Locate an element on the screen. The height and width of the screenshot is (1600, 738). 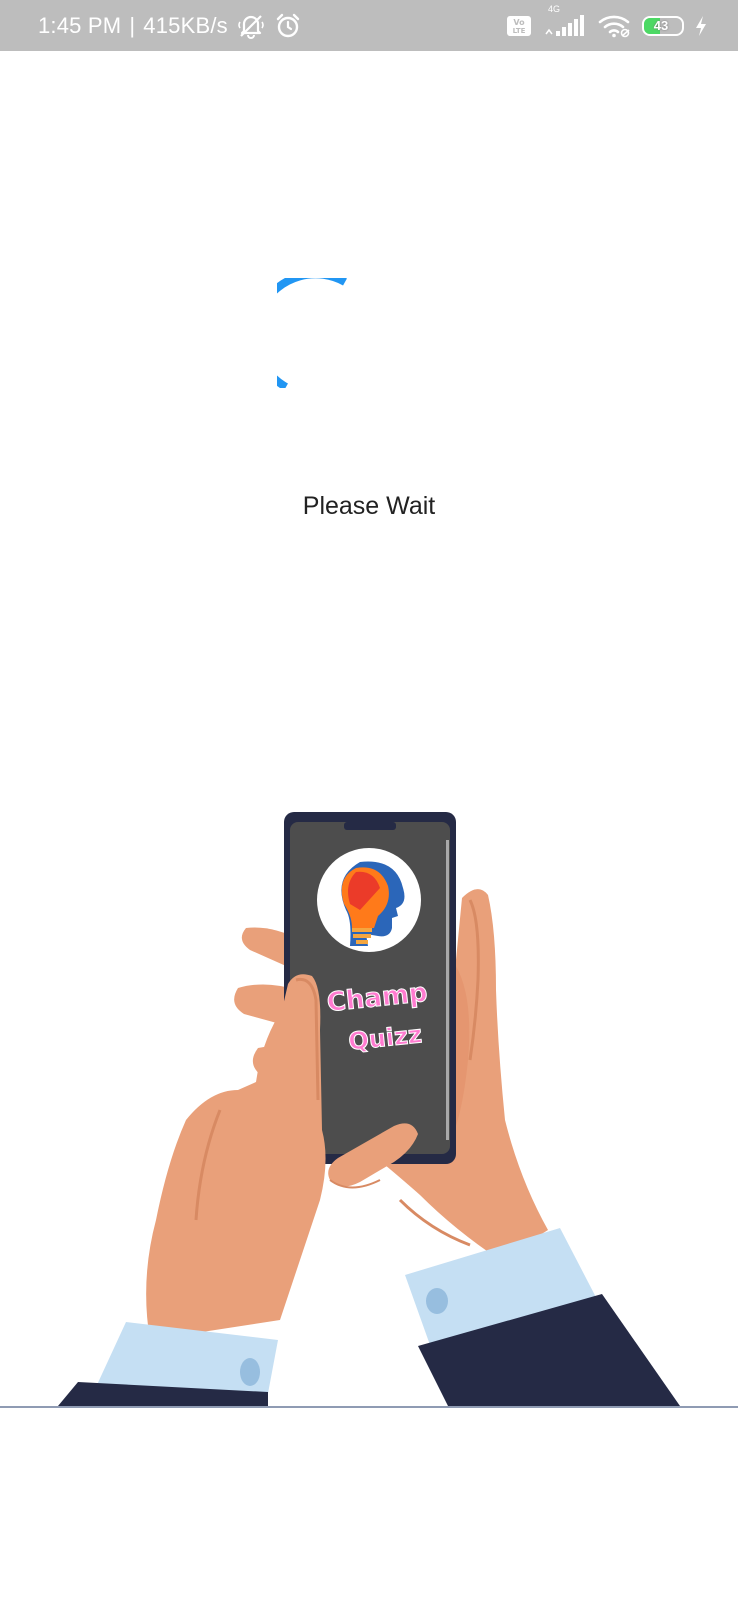
status-left: 1:45 PM | 415KB/s is located at coordinates (170, 25).